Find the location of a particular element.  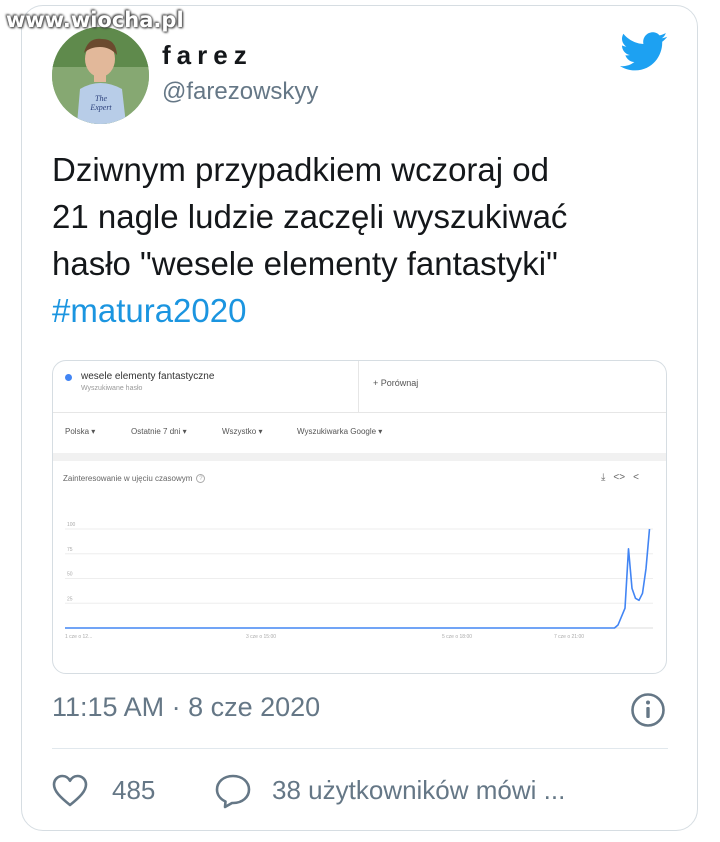

watermark: www.wiocha.pl is located at coordinates (95, 20).